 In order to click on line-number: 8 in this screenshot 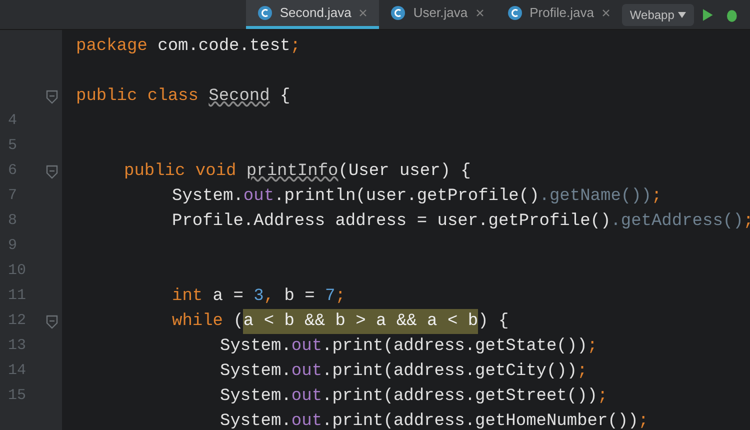, I will do `click(13, 221)`.